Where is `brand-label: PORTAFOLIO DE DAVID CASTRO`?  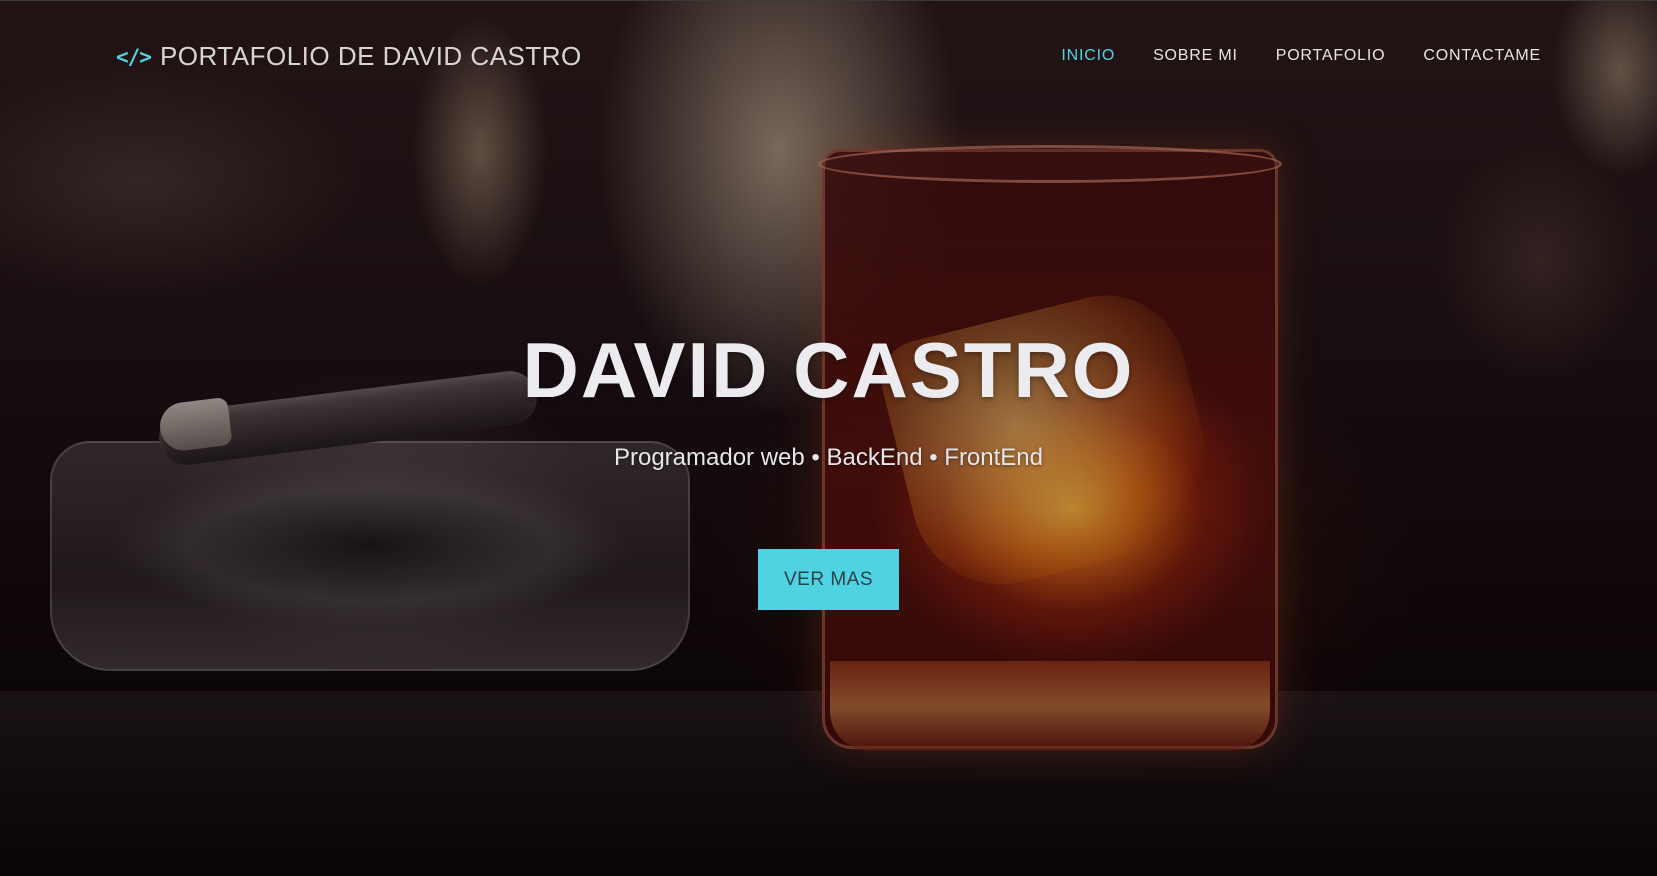 brand-label: PORTAFOLIO DE DAVID CASTRO is located at coordinates (370, 56).